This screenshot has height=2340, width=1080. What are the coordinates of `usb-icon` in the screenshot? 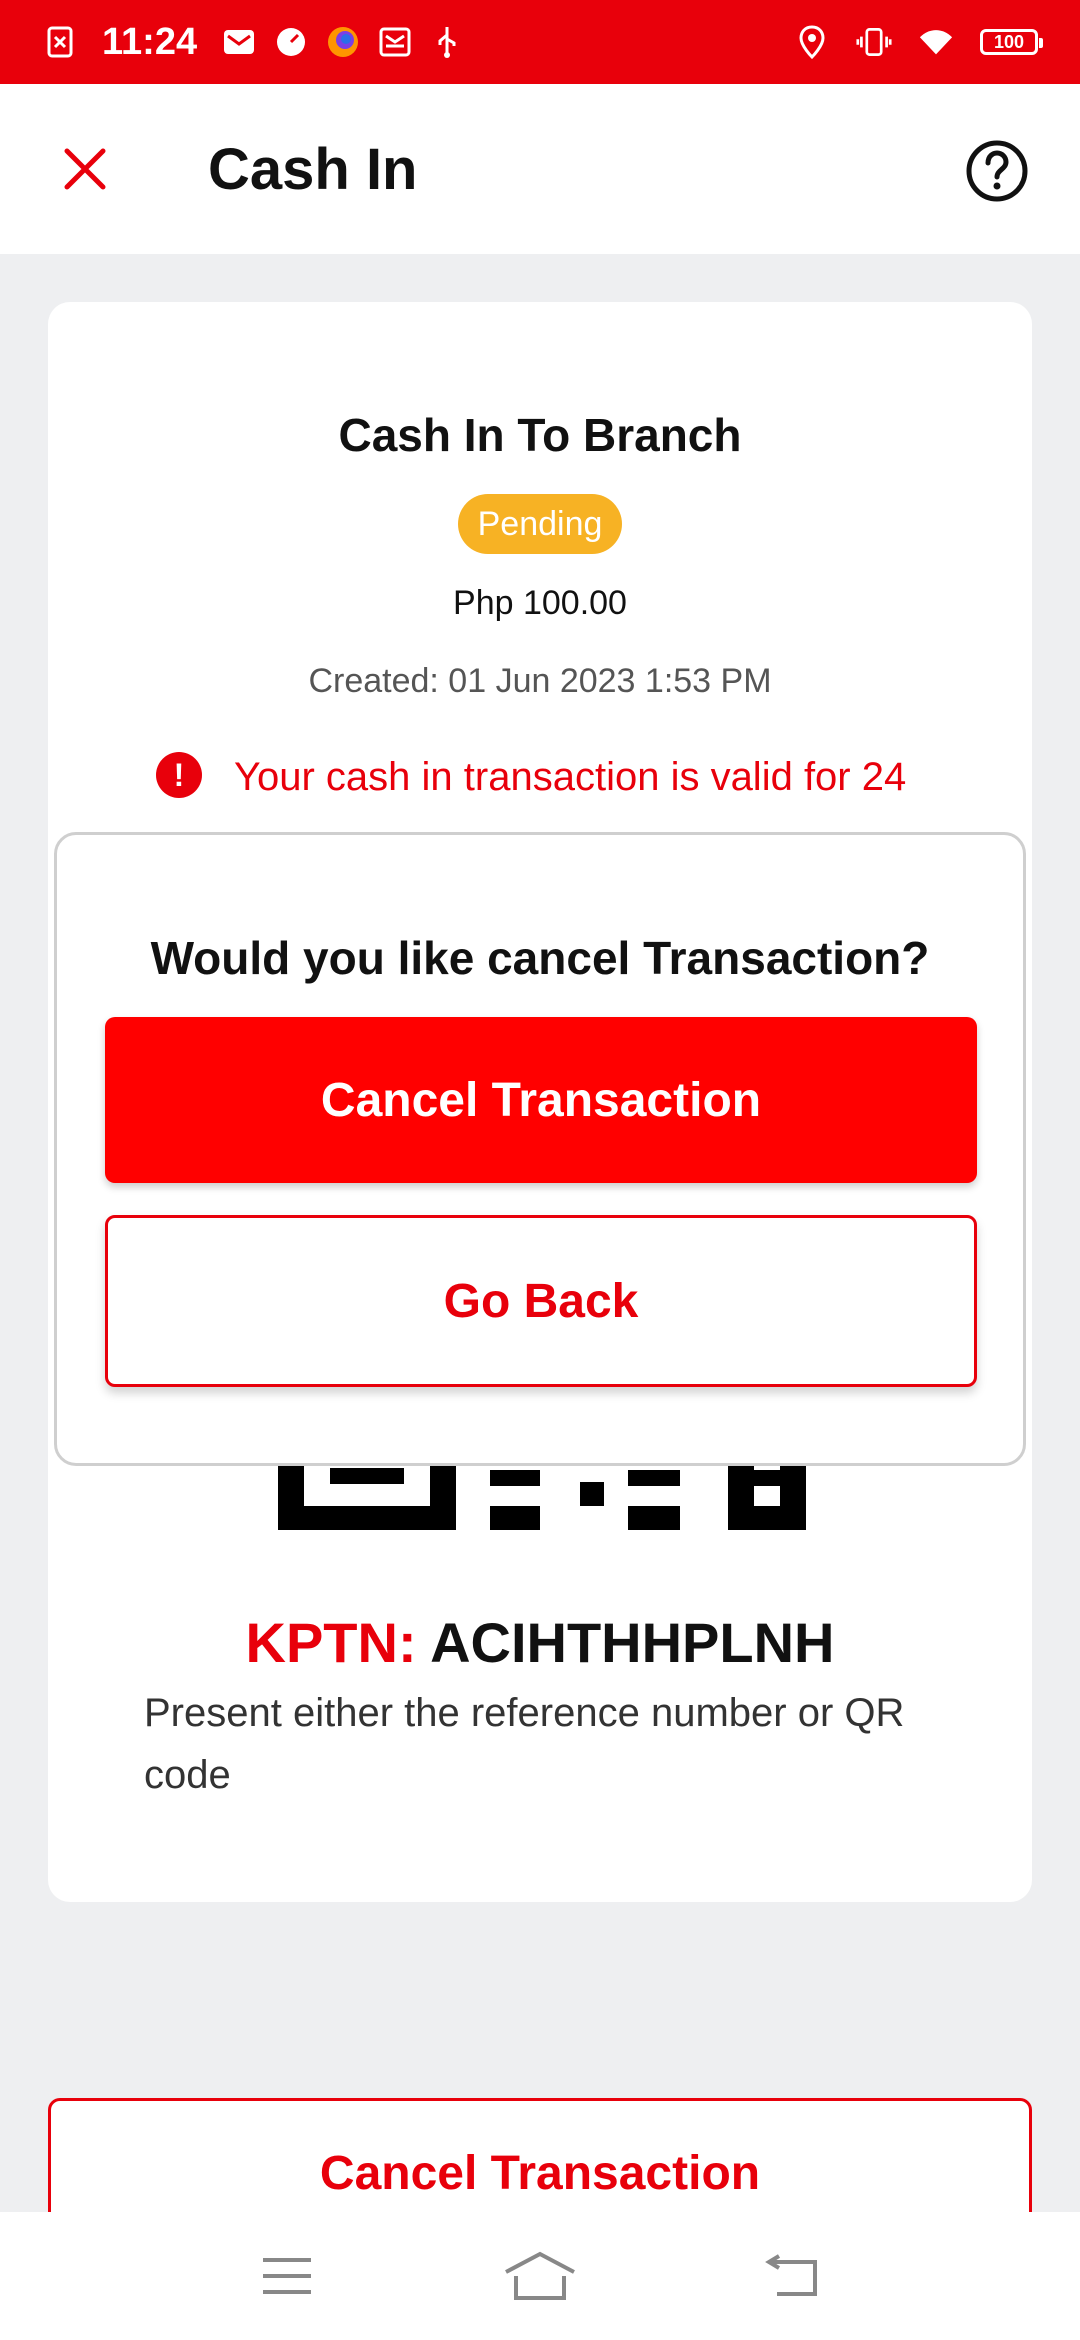 It's located at (447, 42).